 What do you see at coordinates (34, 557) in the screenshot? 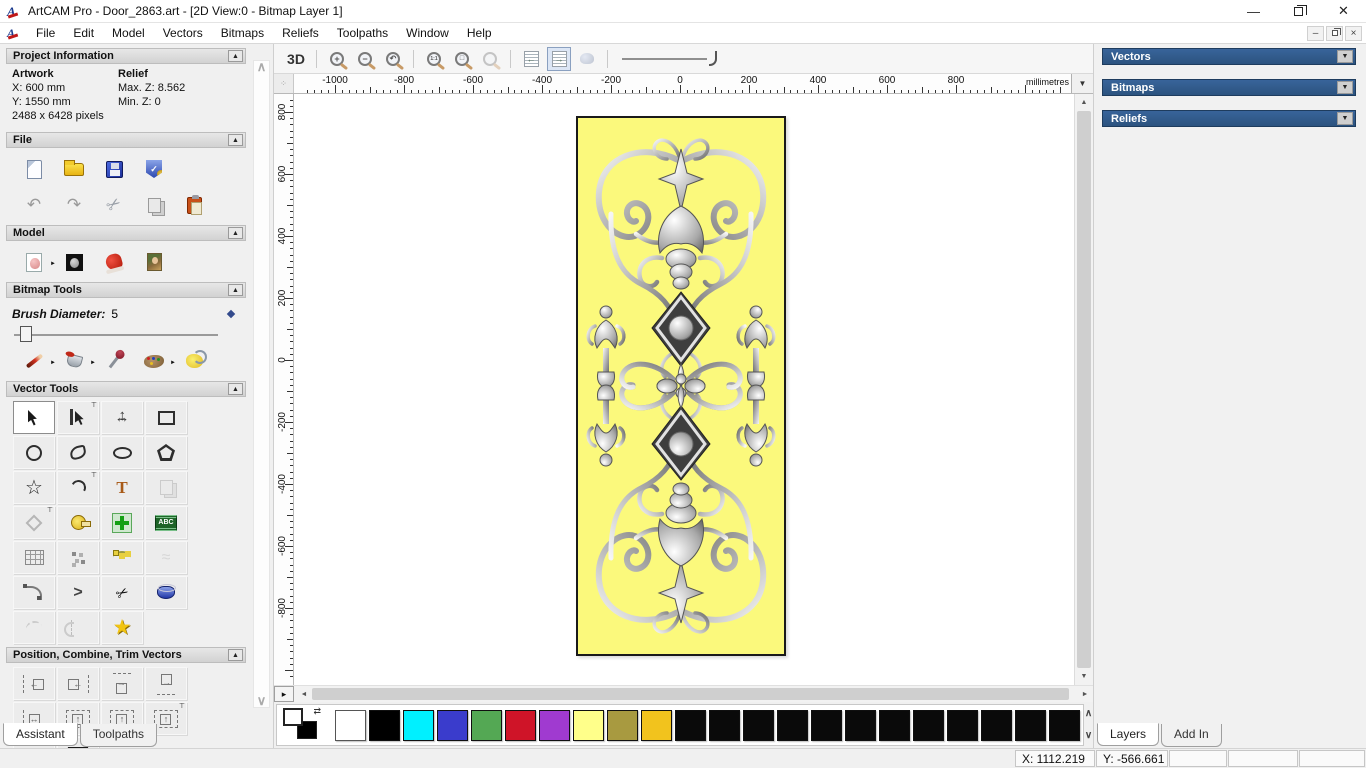
I see `envelope-distort-button` at bounding box center [34, 557].